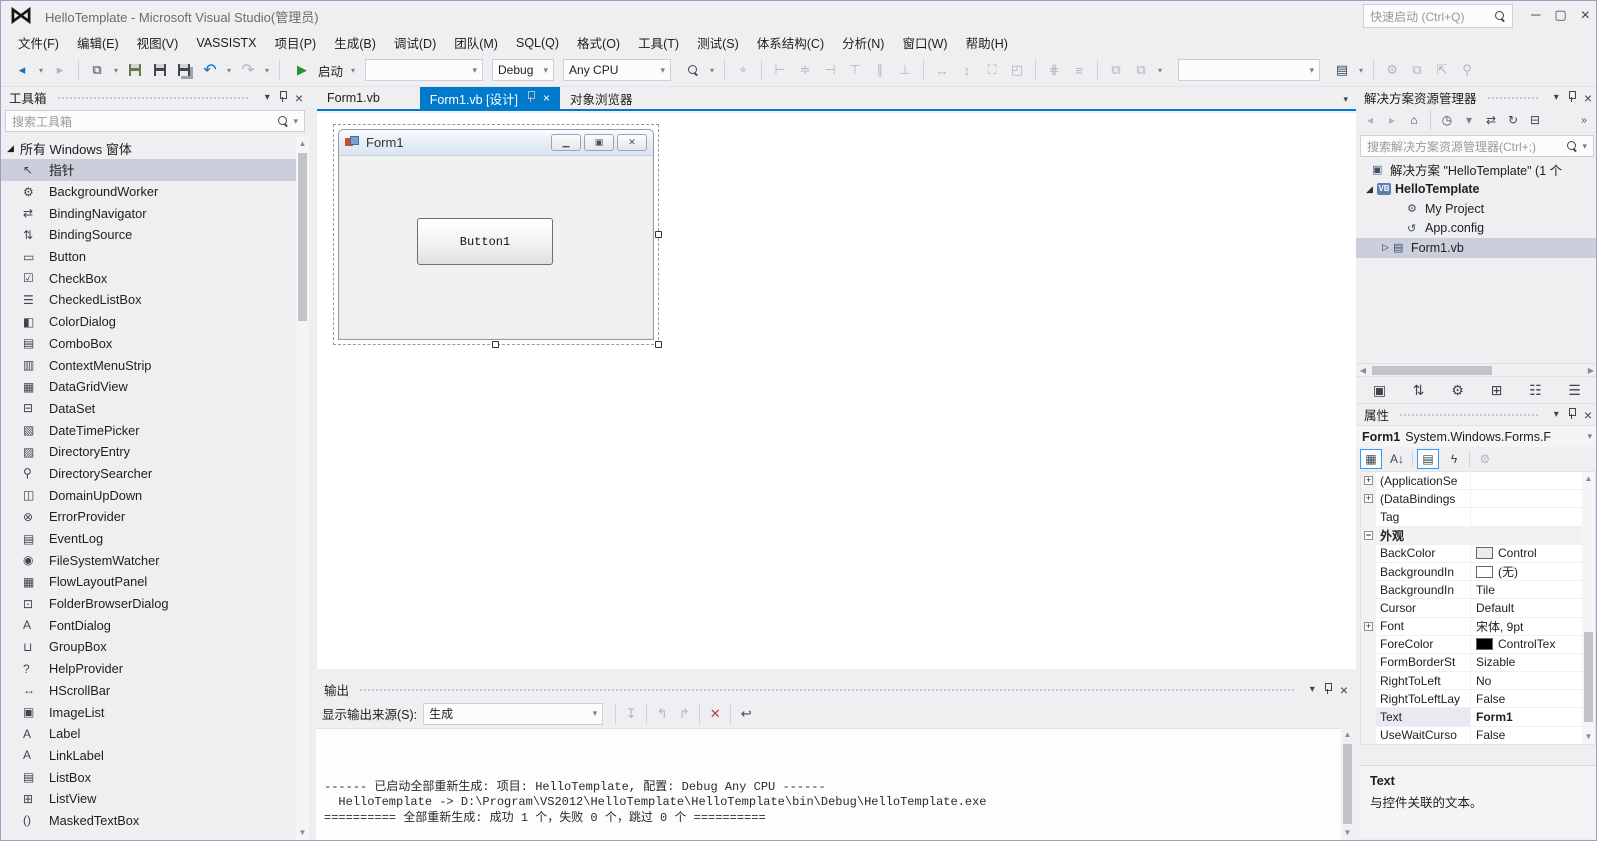 The height and width of the screenshot is (841, 1597). I want to click on solution-configuration-combobox: Debug ▾, so click(523, 70).